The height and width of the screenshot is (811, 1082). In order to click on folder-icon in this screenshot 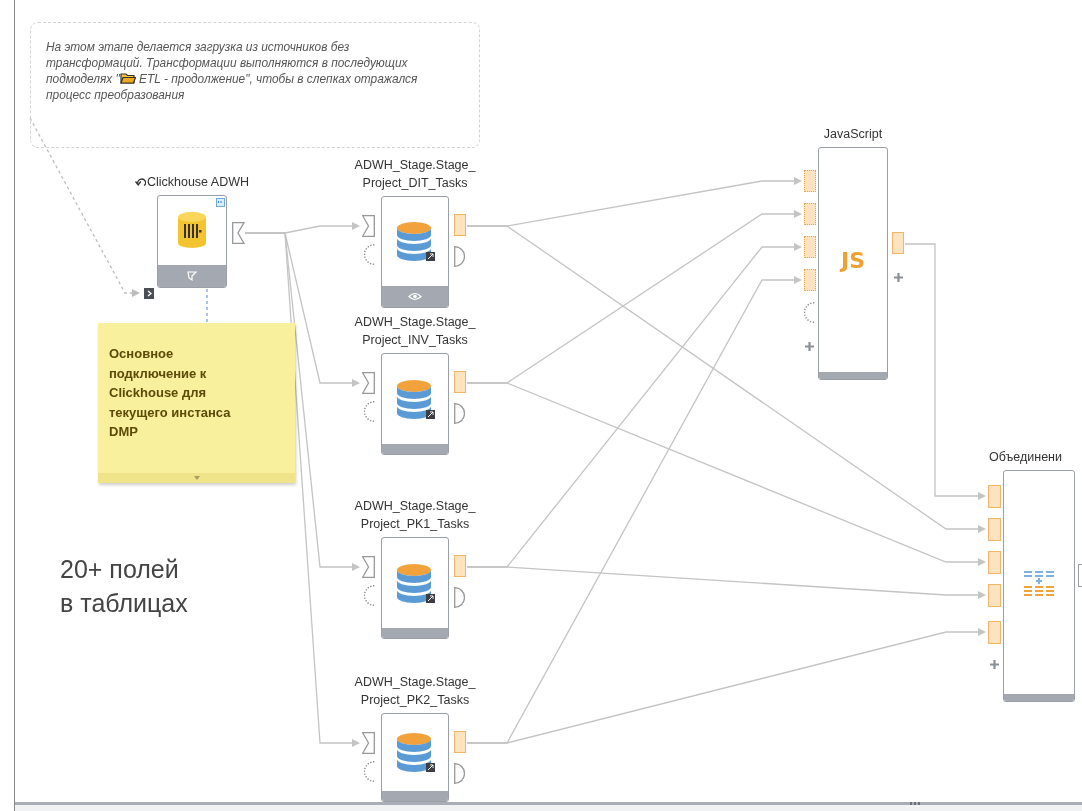, I will do `click(127, 78)`.